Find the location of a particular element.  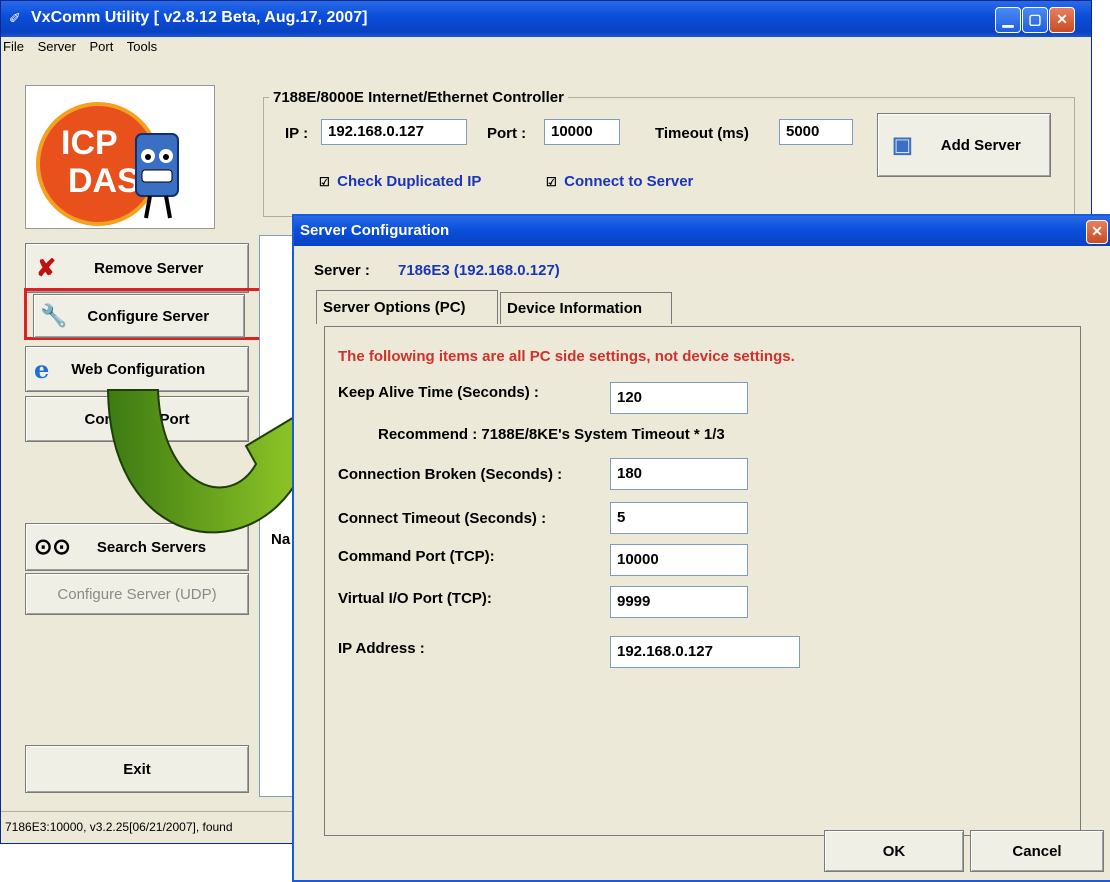

maximize-icon: ▢ is located at coordinates (1035, 20).